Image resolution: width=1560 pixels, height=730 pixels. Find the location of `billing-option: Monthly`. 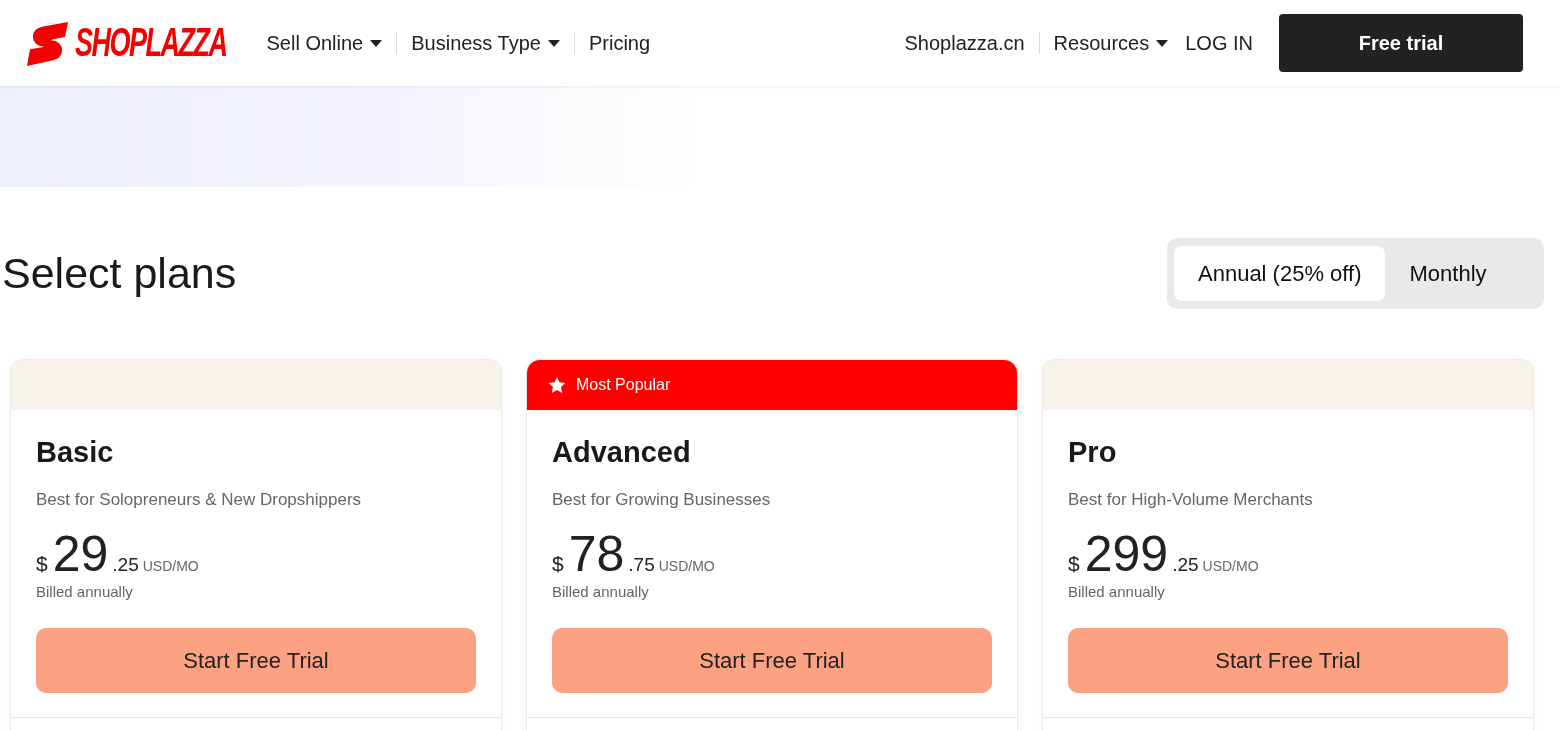

billing-option: Monthly is located at coordinates (1448, 273).